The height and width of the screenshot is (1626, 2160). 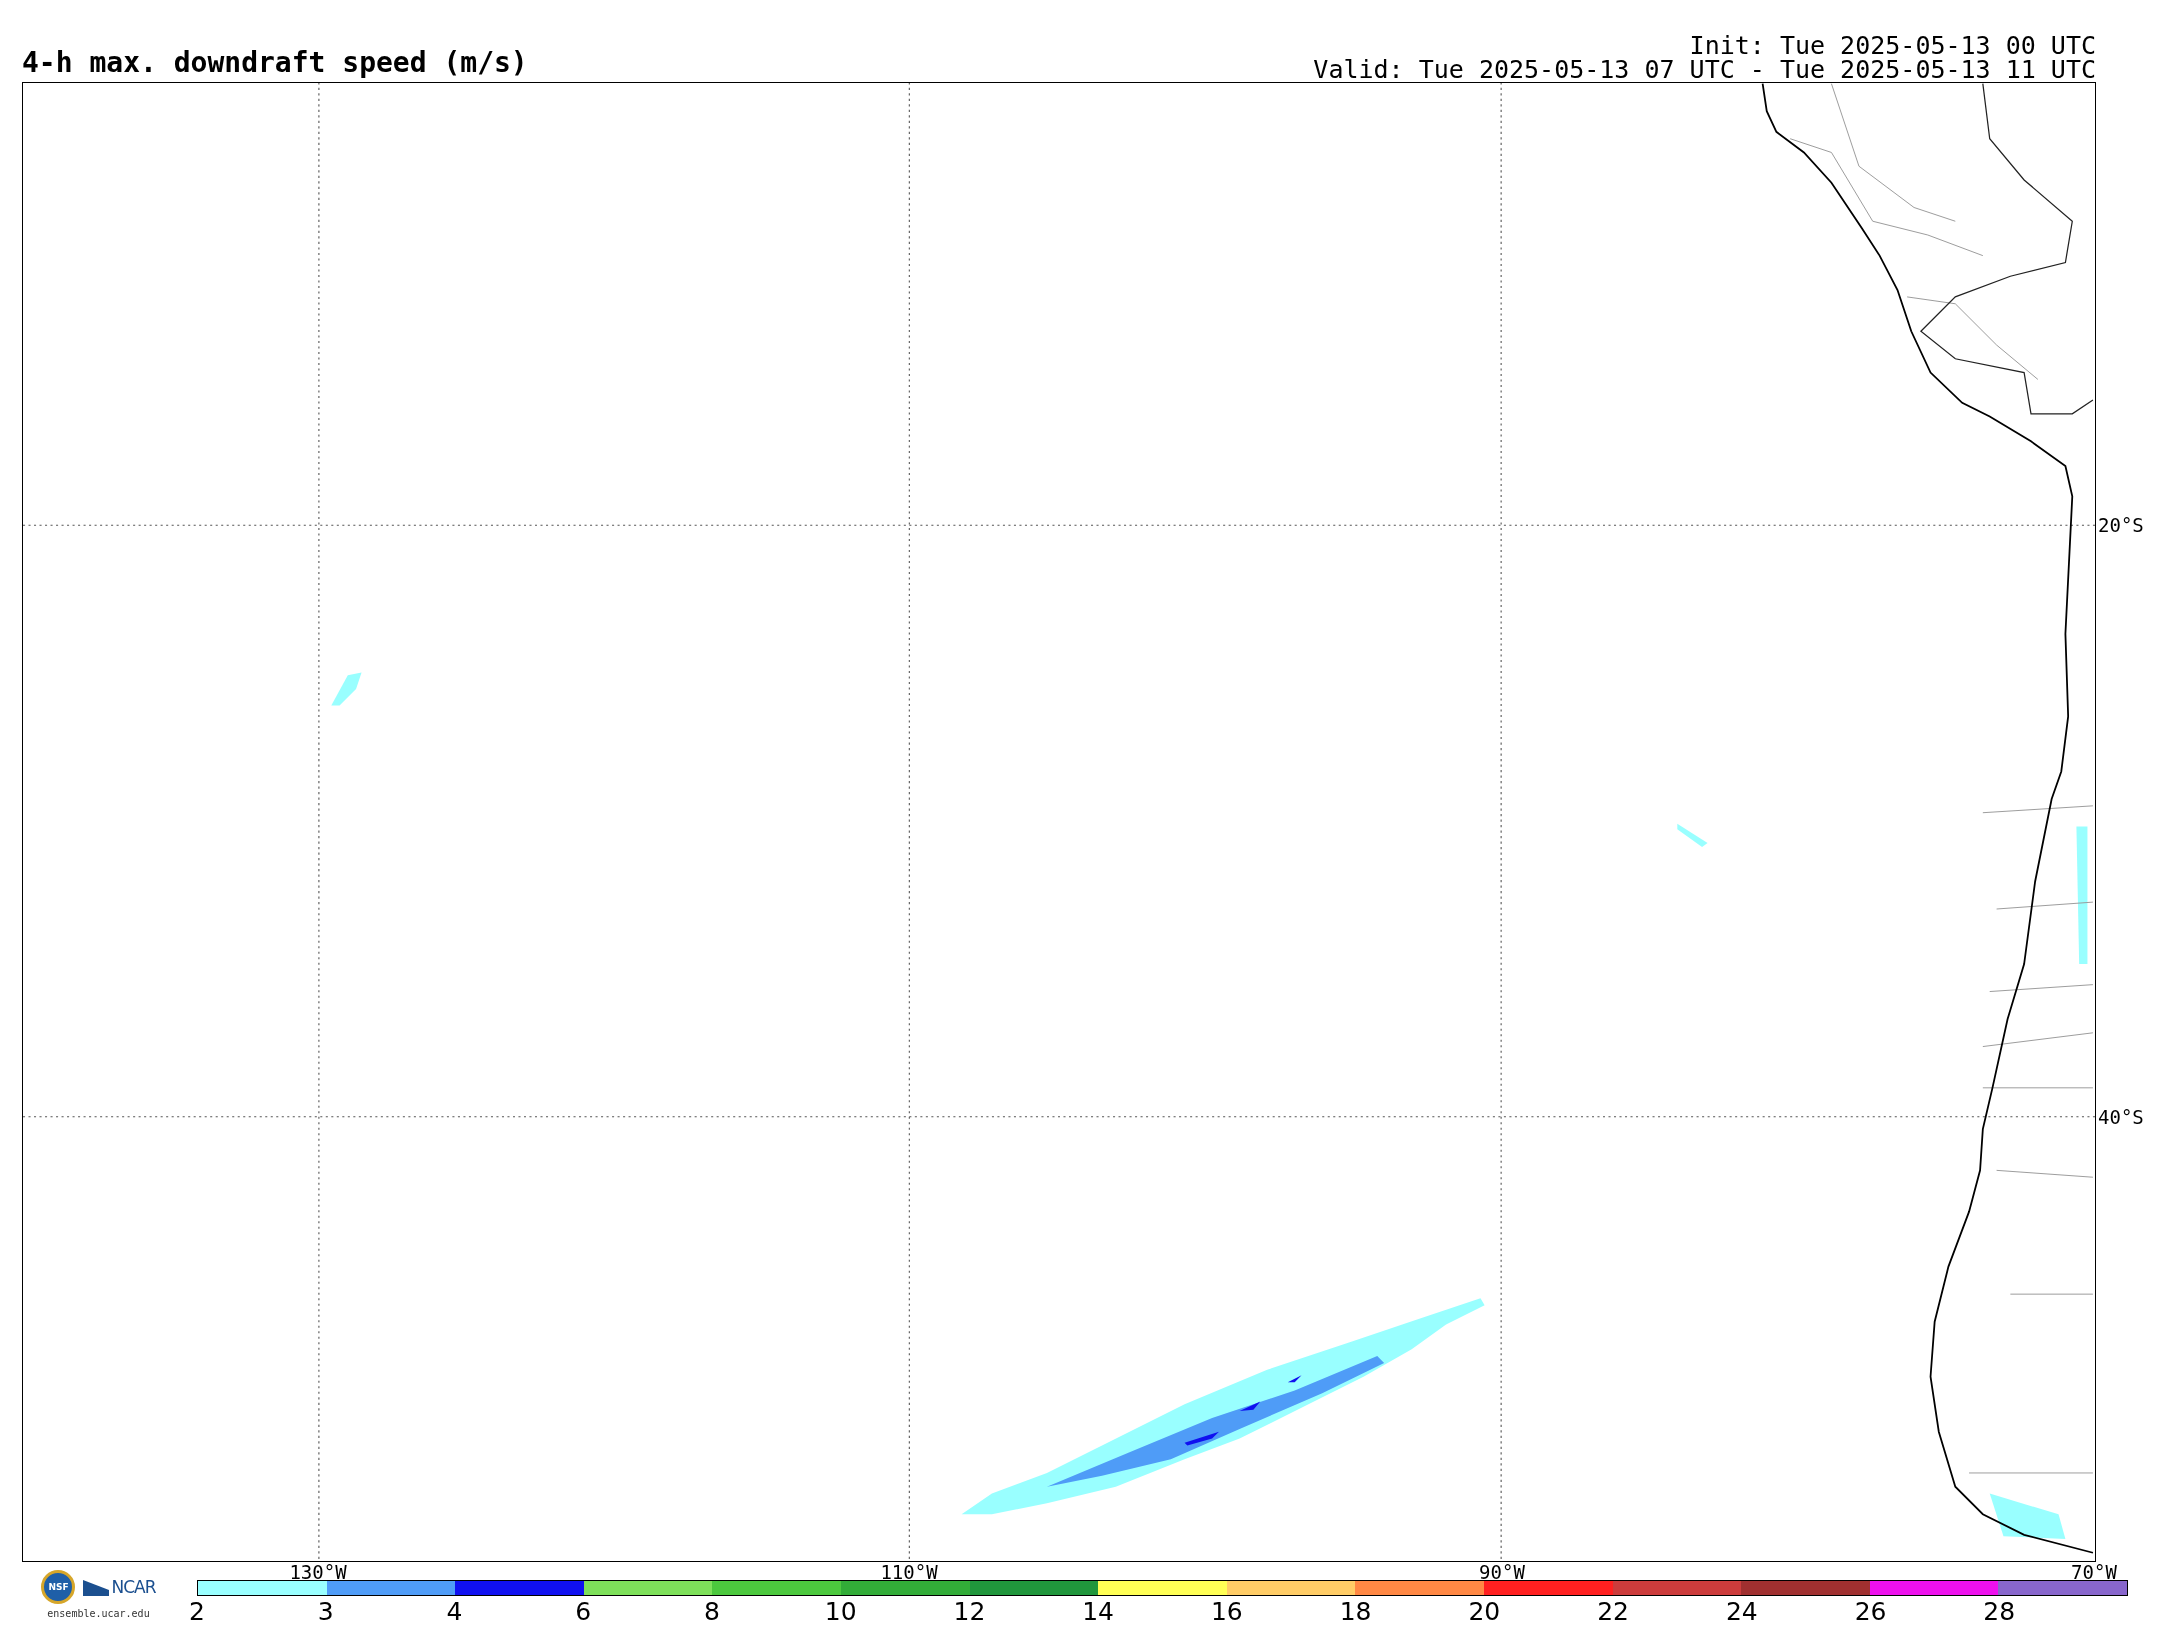 I want to click on longitude-label: 70°W, so click(x=2094, y=1572).